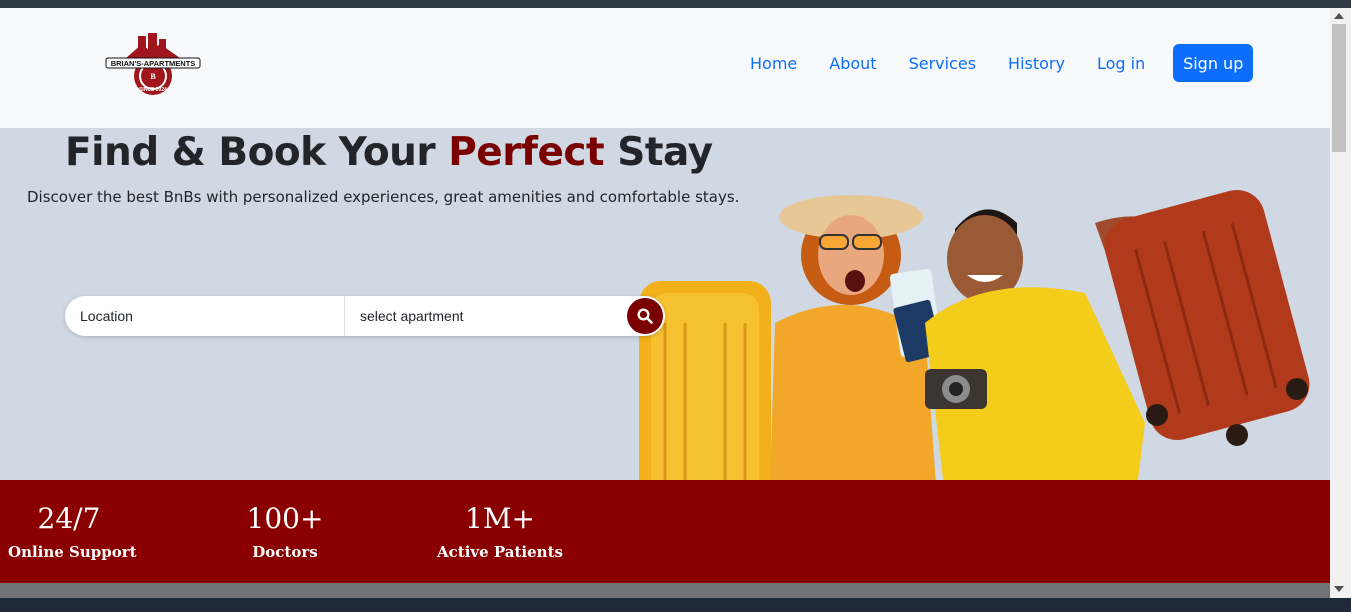  I want to click on hero-title-part1: Find & Book Your, so click(257, 152).